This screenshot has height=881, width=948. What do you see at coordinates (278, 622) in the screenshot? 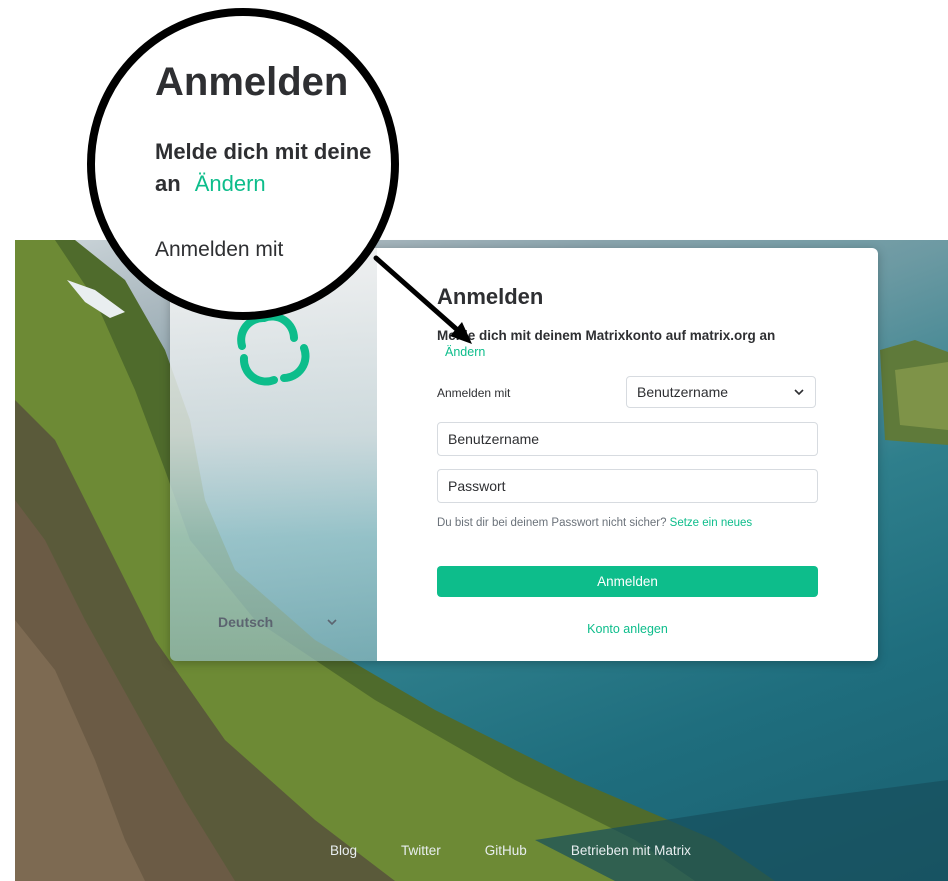
I see `language-selector: Deutsch` at bounding box center [278, 622].